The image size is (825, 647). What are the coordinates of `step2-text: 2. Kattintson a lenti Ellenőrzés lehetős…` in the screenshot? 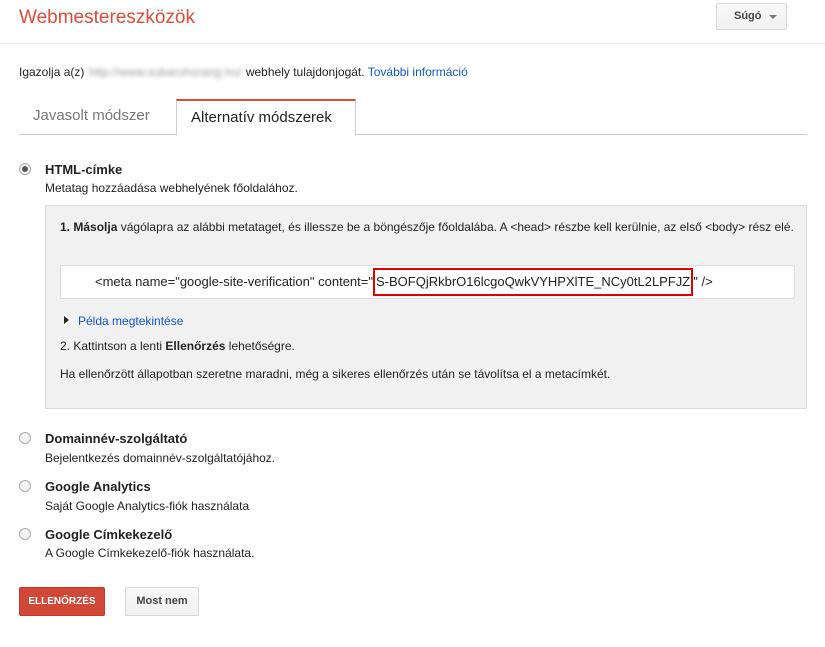 It's located at (177, 346).